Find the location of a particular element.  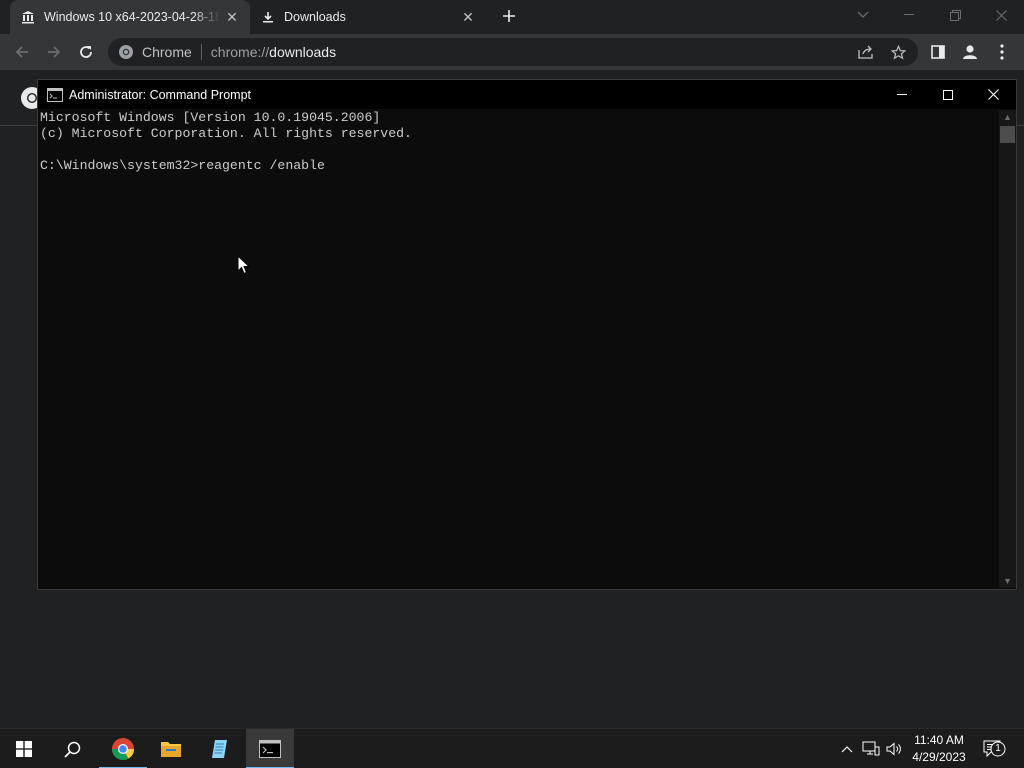

search-icon is located at coordinates (71, 749).